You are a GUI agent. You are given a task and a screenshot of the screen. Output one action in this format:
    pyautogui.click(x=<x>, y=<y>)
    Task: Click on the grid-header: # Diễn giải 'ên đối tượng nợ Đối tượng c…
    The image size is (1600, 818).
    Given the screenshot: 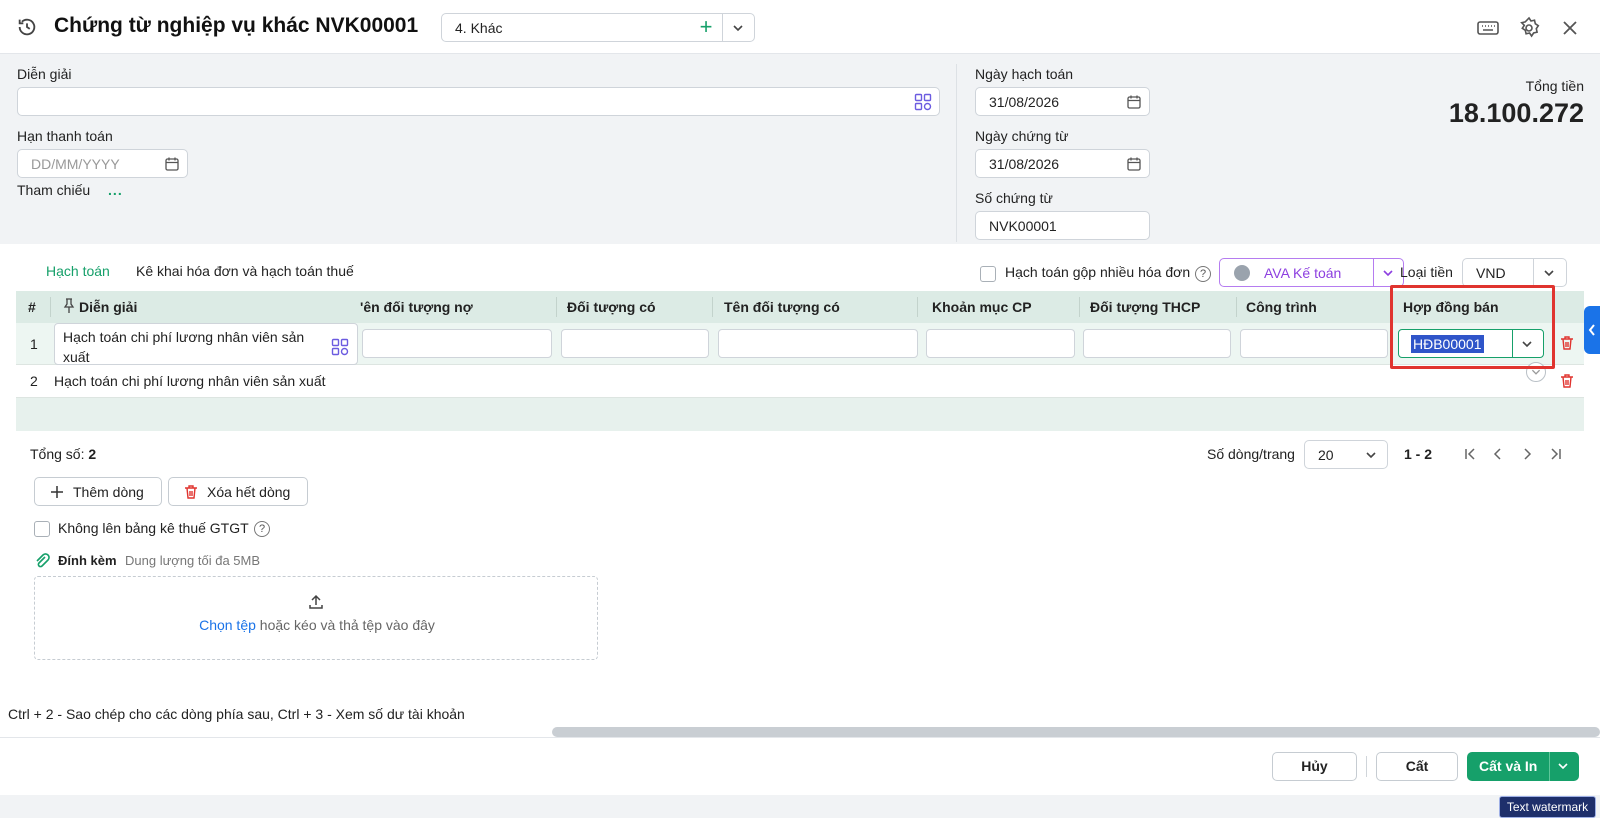 What is the action you would take?
    pyautogui.click(x=800, y=307)
    